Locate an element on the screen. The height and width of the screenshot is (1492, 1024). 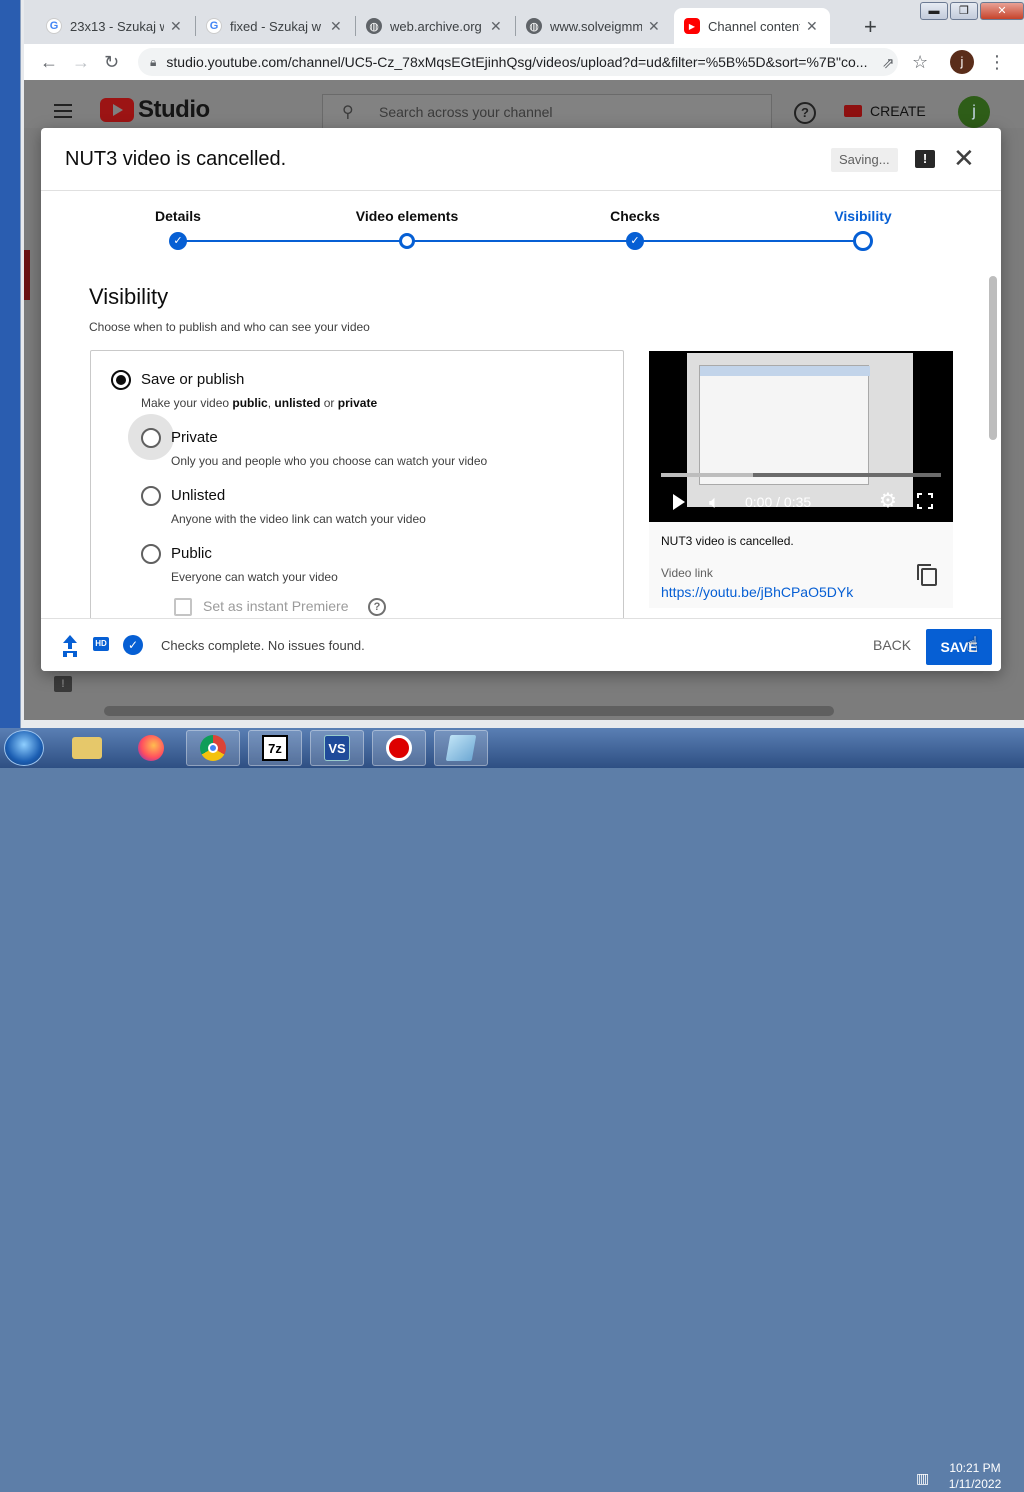
tab-google-search-1: G 23x13 - Szukaj w G ✕ is located at coordinates (115, 26).